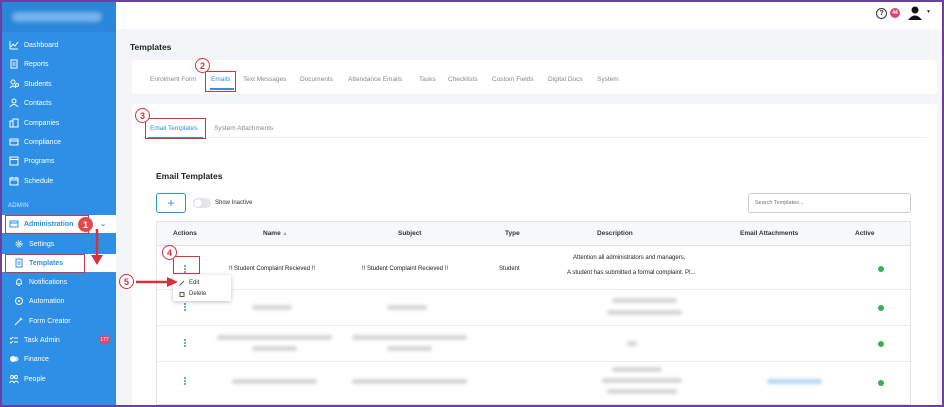  What do you see at coordinates (13, 45) in the screenshot?
I see `chart-line-icon` at bounding box center [13, 45].